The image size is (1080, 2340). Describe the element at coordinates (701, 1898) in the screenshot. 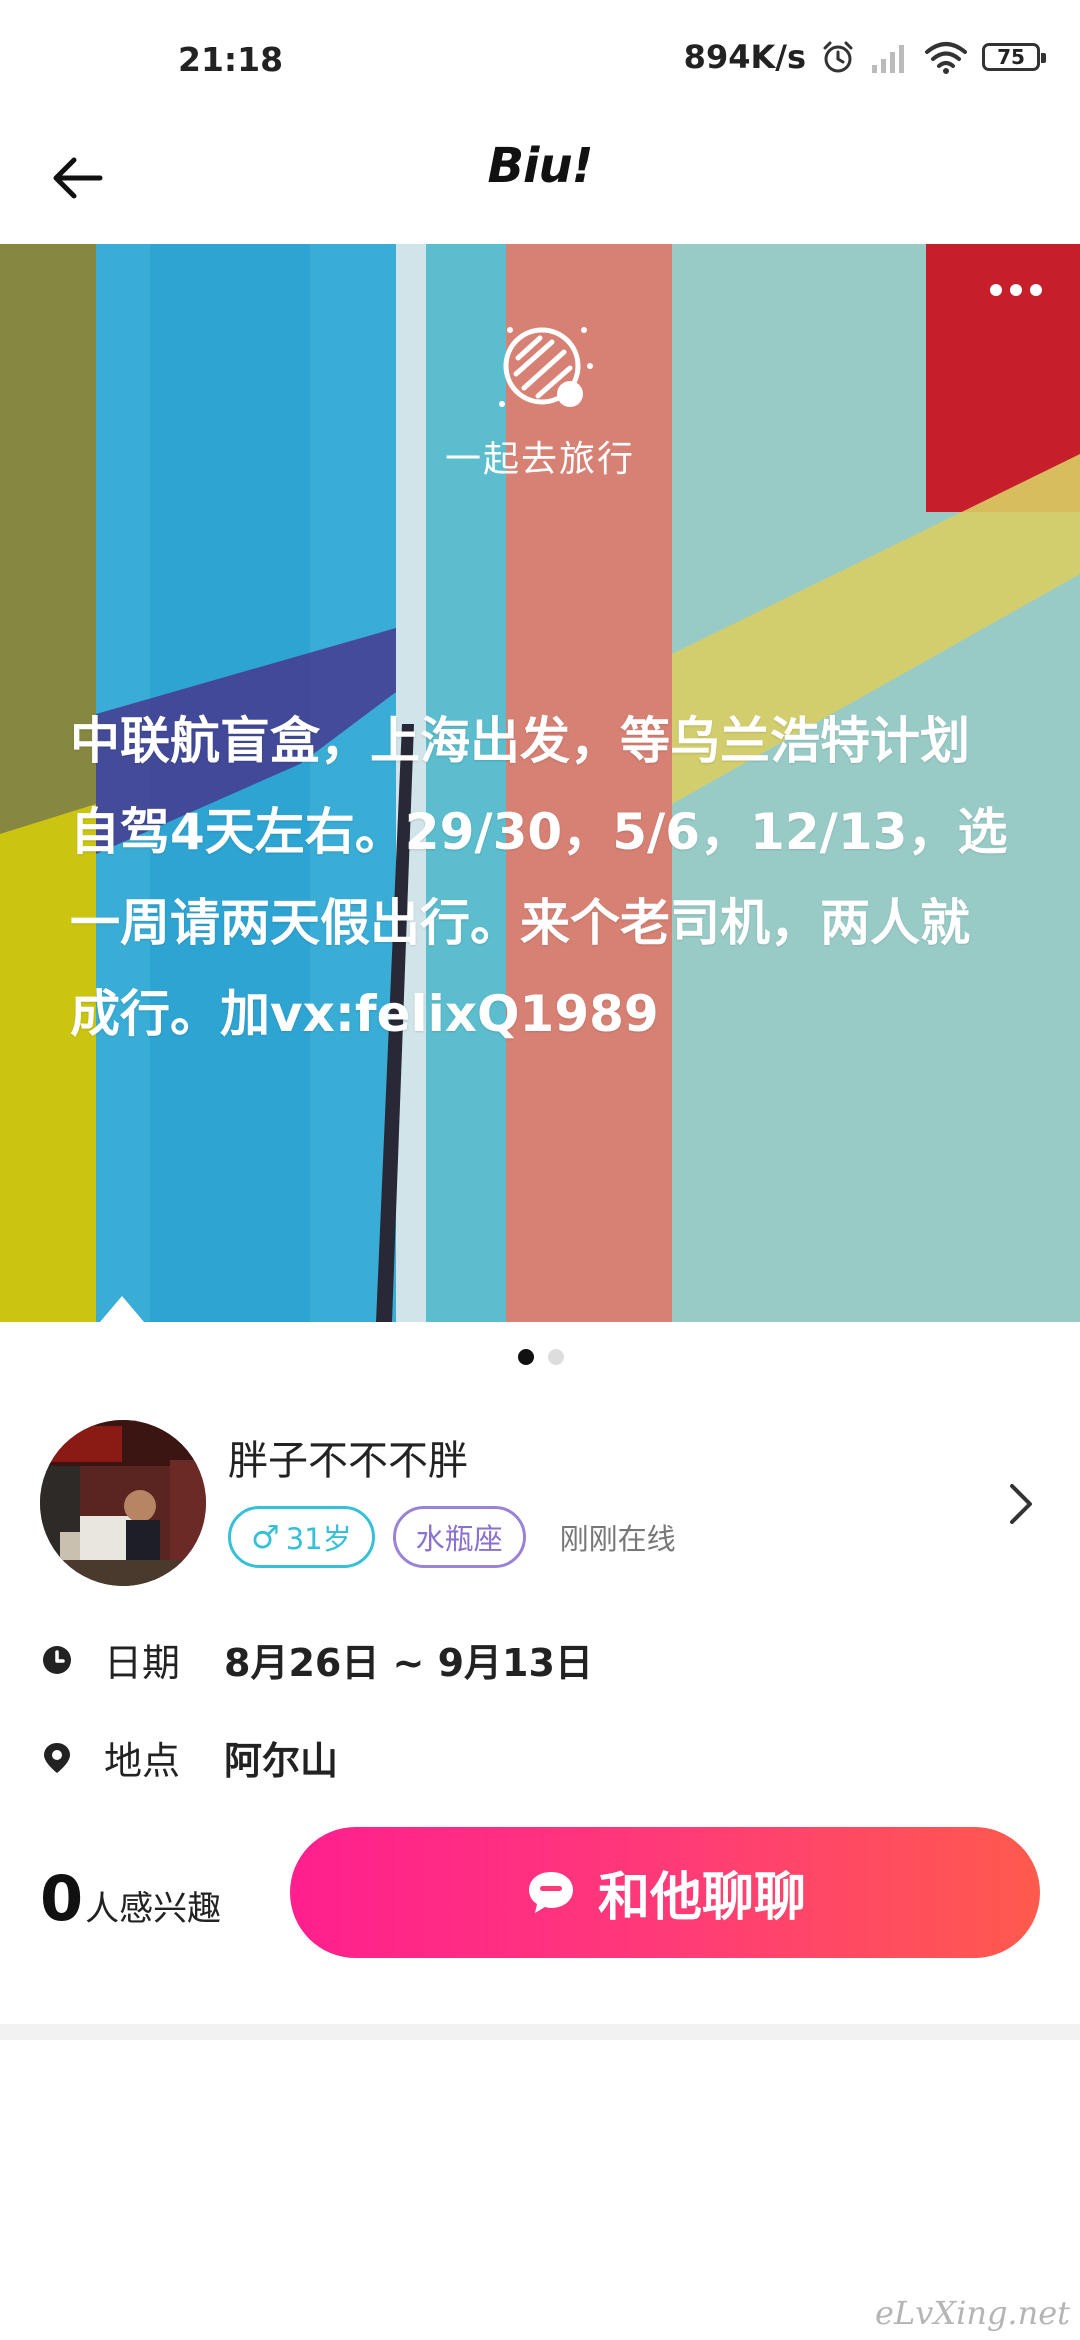

I see `chat-button-label: 和他聊聊` at that location.